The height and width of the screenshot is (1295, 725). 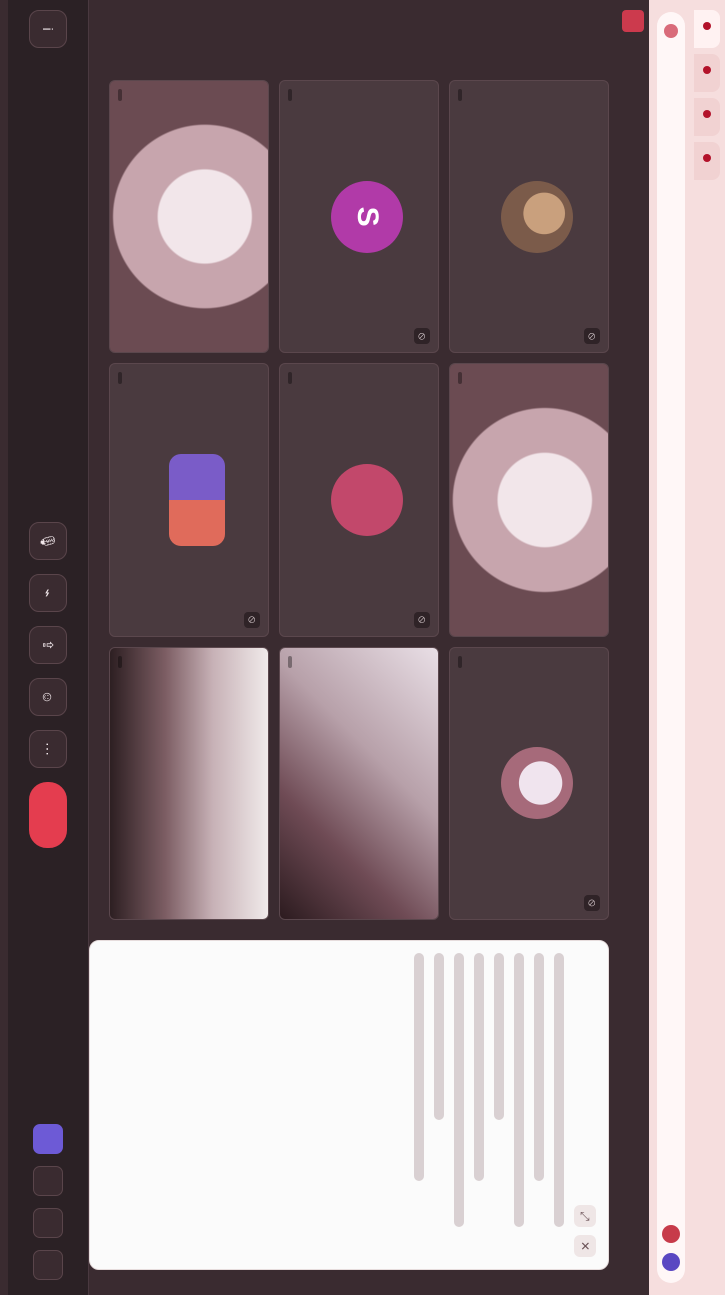 I want to click on apps-button, so click(x=48, y=1223).